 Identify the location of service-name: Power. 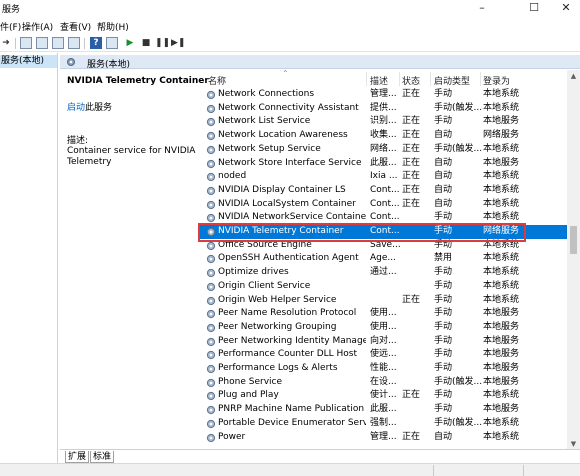
(232, 436).